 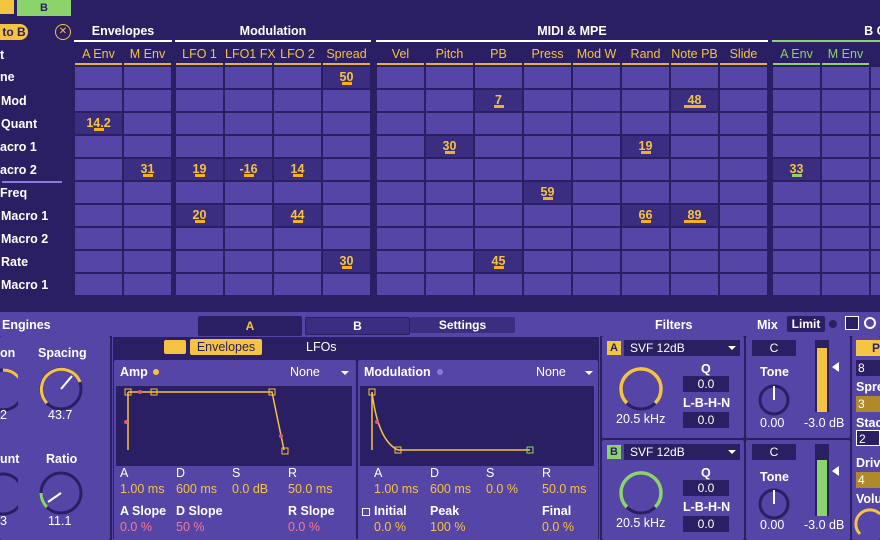 What do you see at coordinates (835, 367) in the screenshot?
I see `mix-a-fader-arrow-icon` at bounding box center [835, 367].